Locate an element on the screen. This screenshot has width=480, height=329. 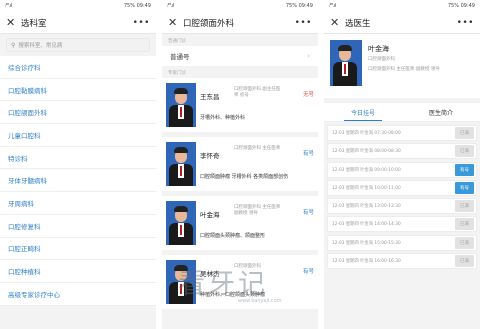
department-item: 口腔正畸科 is located at coordinates (78, 249).